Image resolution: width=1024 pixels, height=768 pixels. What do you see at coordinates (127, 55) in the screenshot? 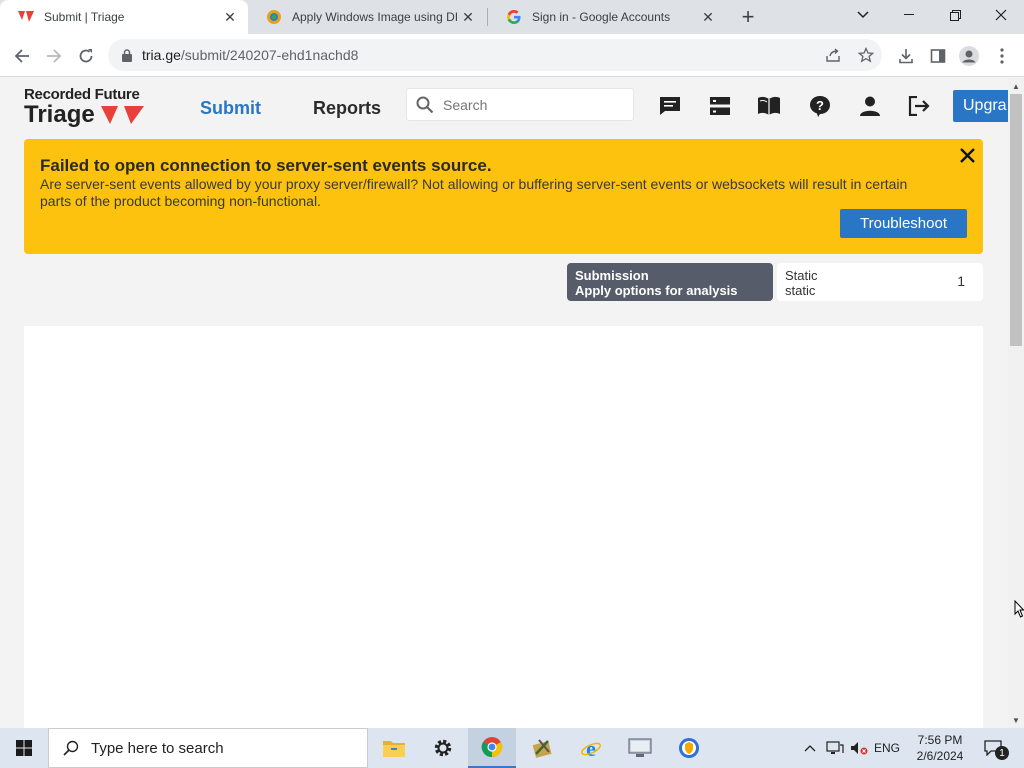
I see `lock-icon` at bounding box center [127, 55].